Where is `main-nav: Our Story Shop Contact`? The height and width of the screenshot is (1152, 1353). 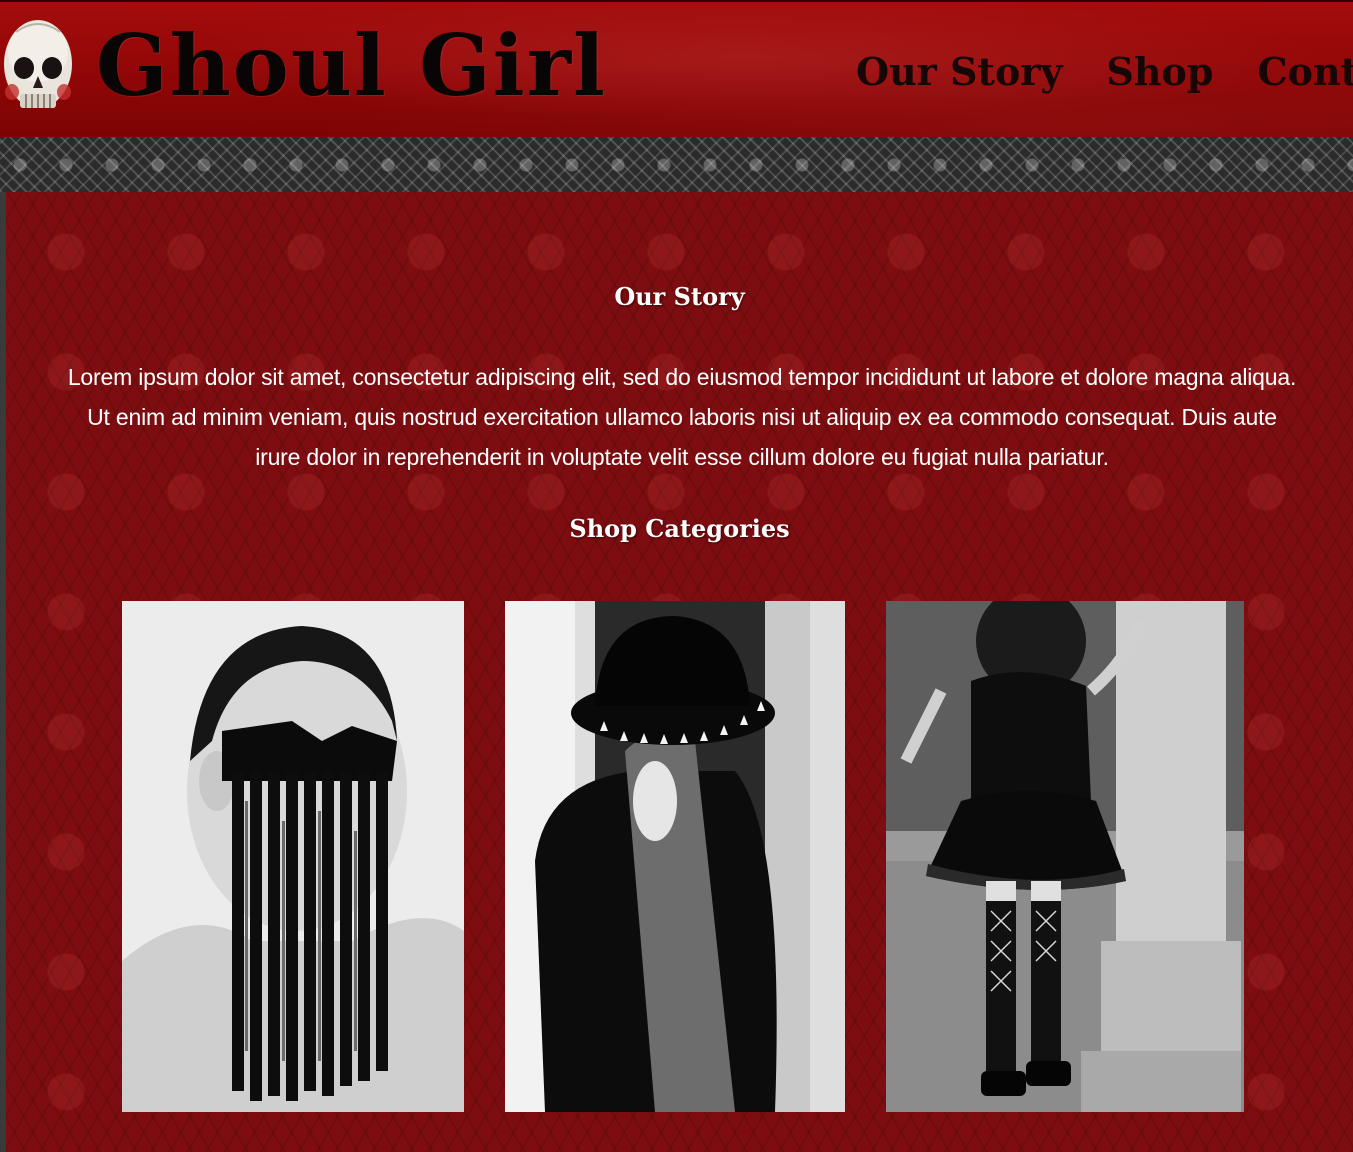 main-nav: Our Story Shop Contact is located at coordinates (1104, 72).